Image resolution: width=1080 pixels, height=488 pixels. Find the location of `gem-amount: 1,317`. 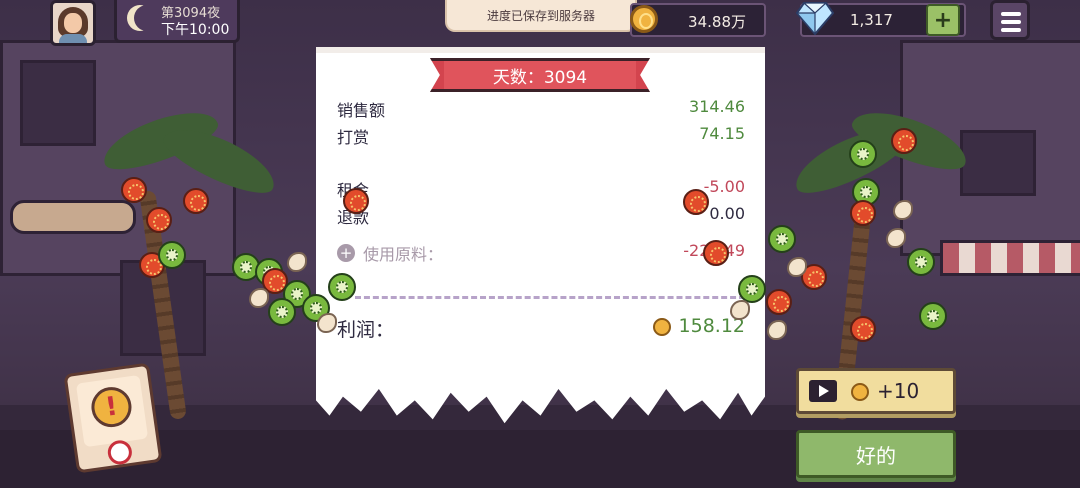

gem-amount: 1,317 is located at coordinates (871, 20).